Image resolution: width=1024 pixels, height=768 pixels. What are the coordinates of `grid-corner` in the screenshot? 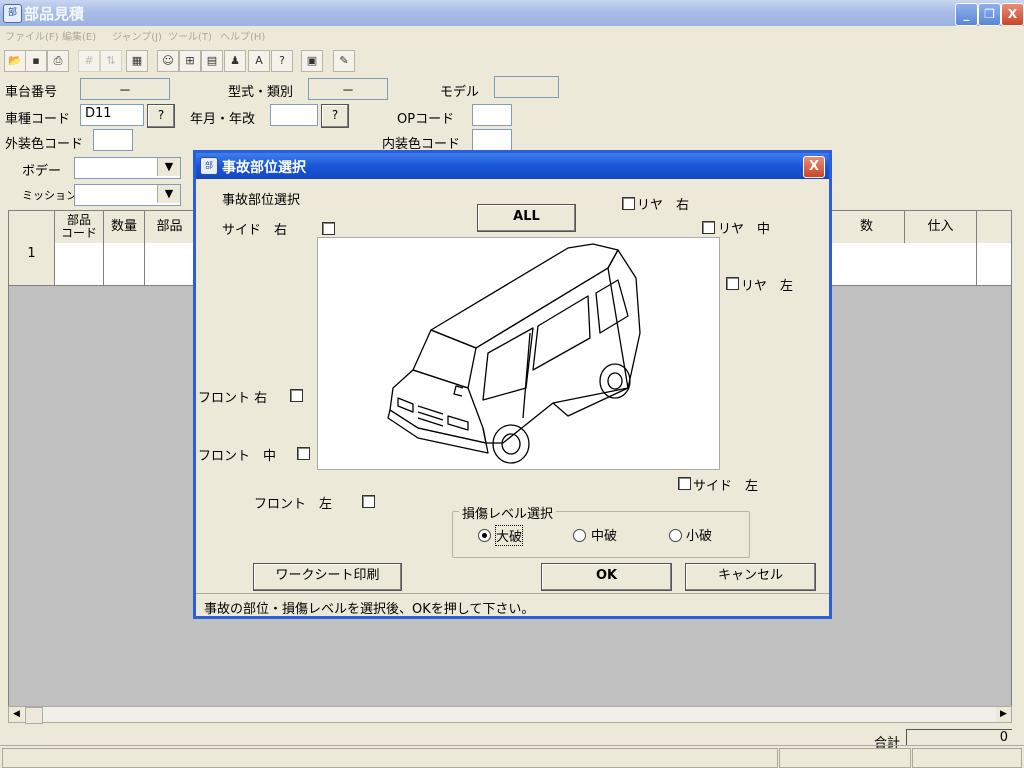 It's located at (32, 227).